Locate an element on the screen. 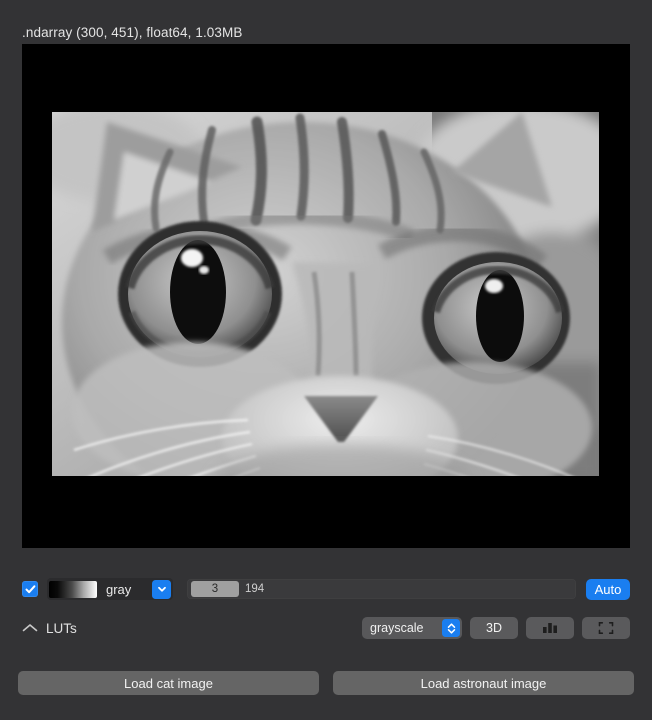 The height and width of the screenshot is (720, 652). colormap-select-stepper is located at coordinates (451, 628).